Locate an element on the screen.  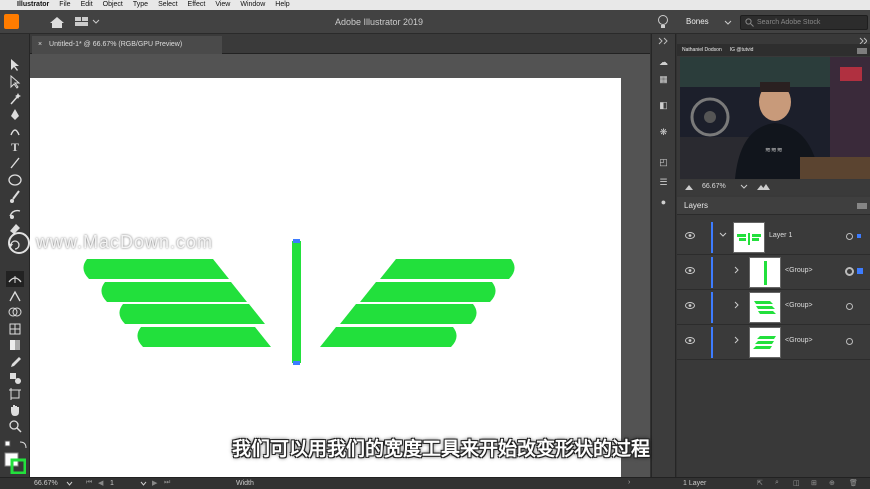
status-zoom: 66.67% is located at coordinates (46, 483).